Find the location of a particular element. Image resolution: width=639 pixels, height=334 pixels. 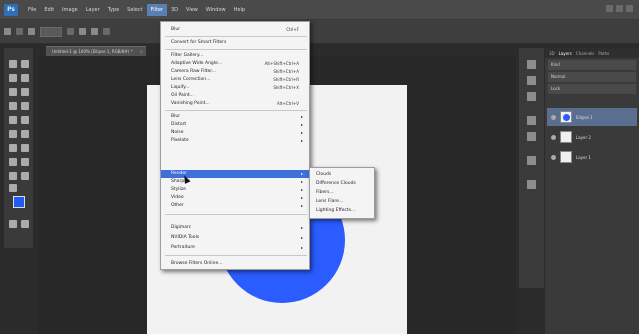

menu-item-liquify: Liquify... Shift+Ctrl+X is located at coordinates (235, 88).